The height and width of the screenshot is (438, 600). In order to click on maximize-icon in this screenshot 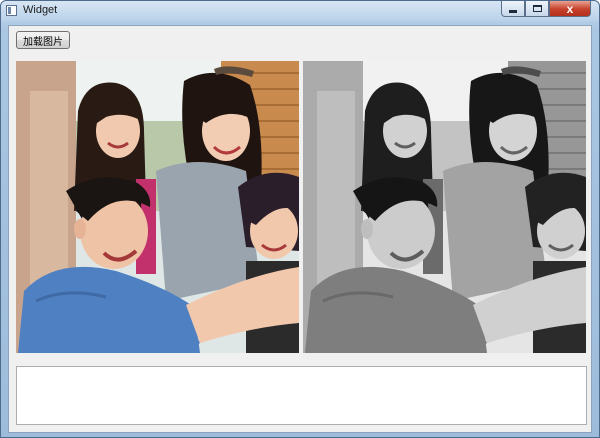, I will do `click(537, 8)`.